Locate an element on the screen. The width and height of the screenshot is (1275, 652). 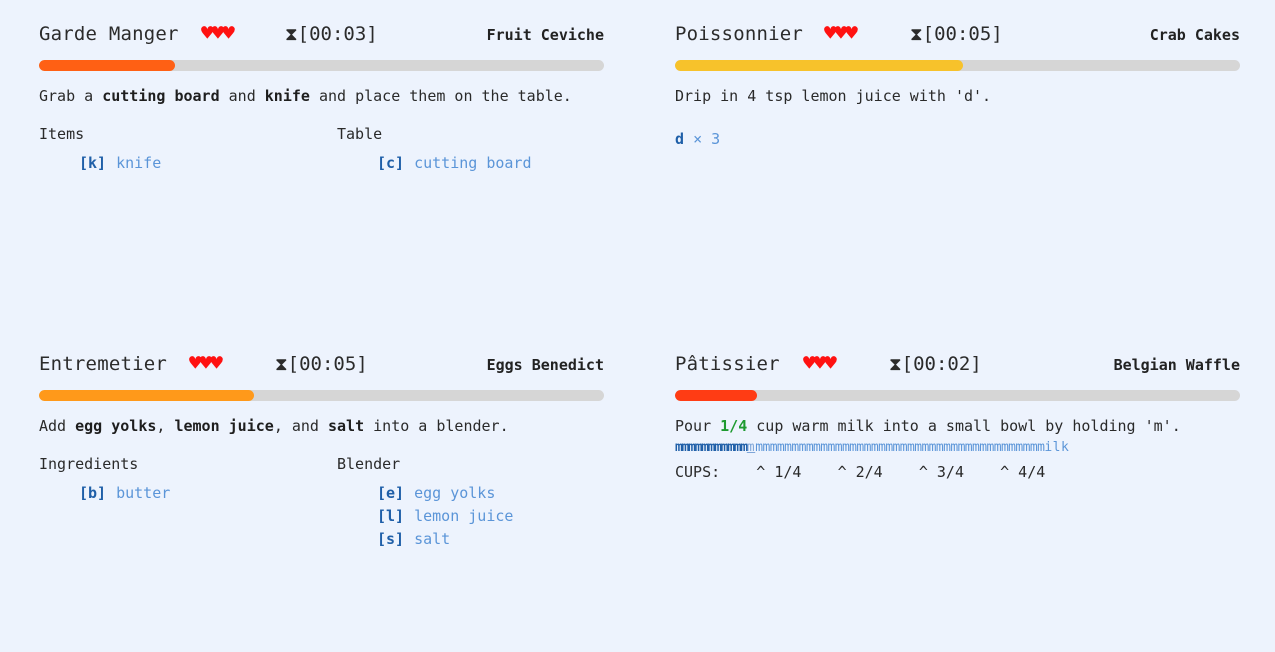
items-list: [k] knife is located at coordinates (120, 165).